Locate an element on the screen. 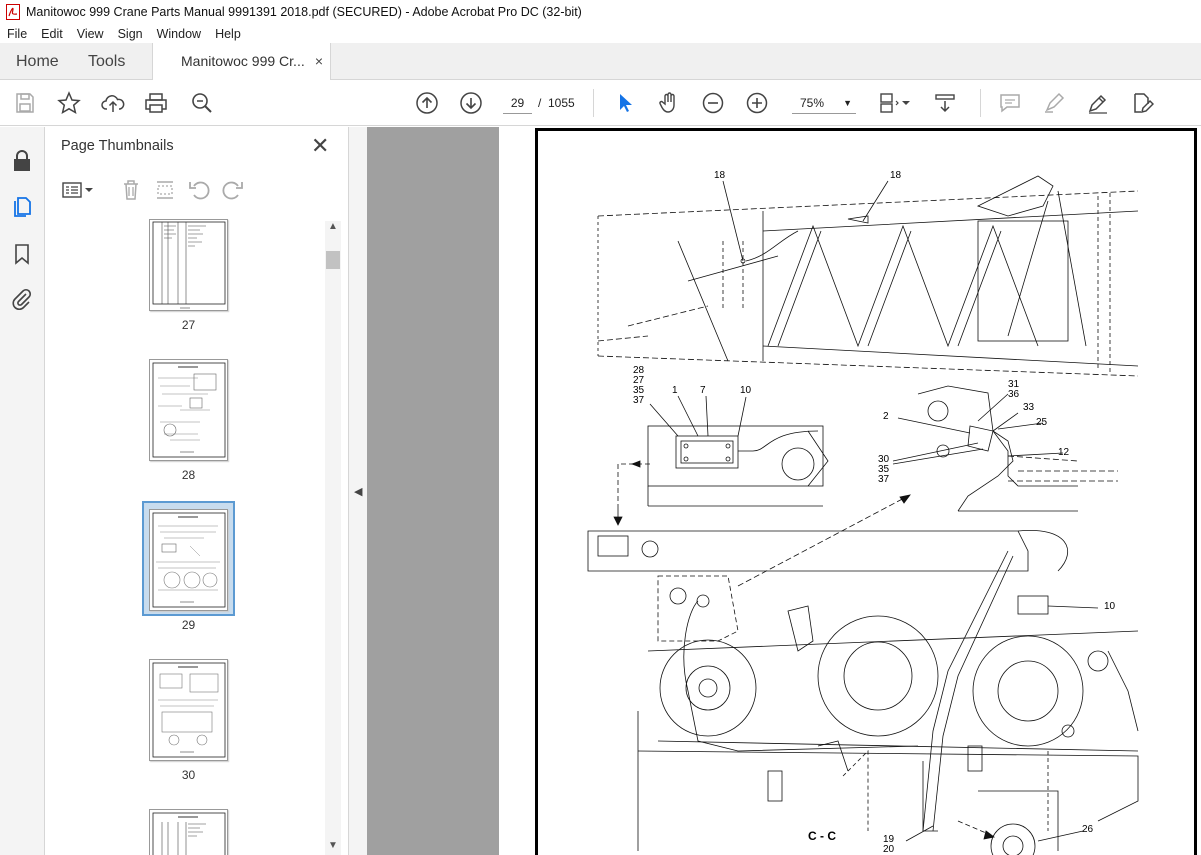 The height and width of the screenshot is (855, 1201). thumbnail-options-icon is located at coordinates (78, 190).